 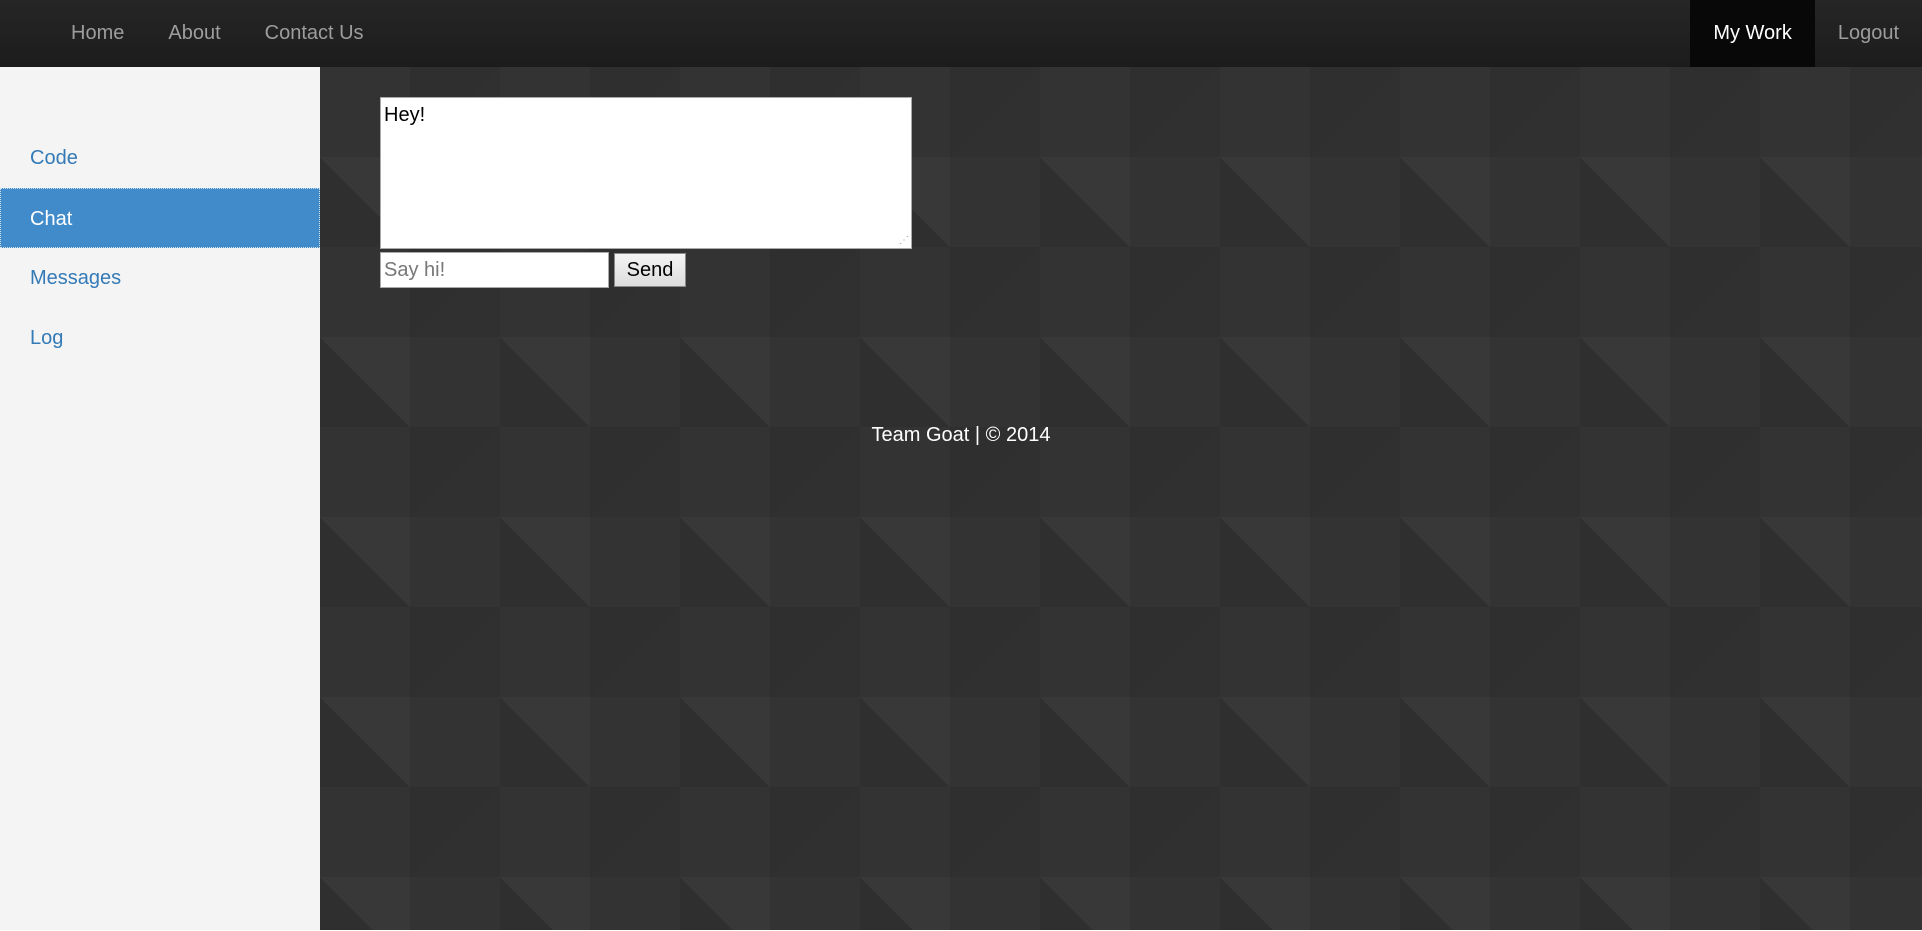 I want to click on nav-right-group: My Work Logout, so click(x=1806, y=33).